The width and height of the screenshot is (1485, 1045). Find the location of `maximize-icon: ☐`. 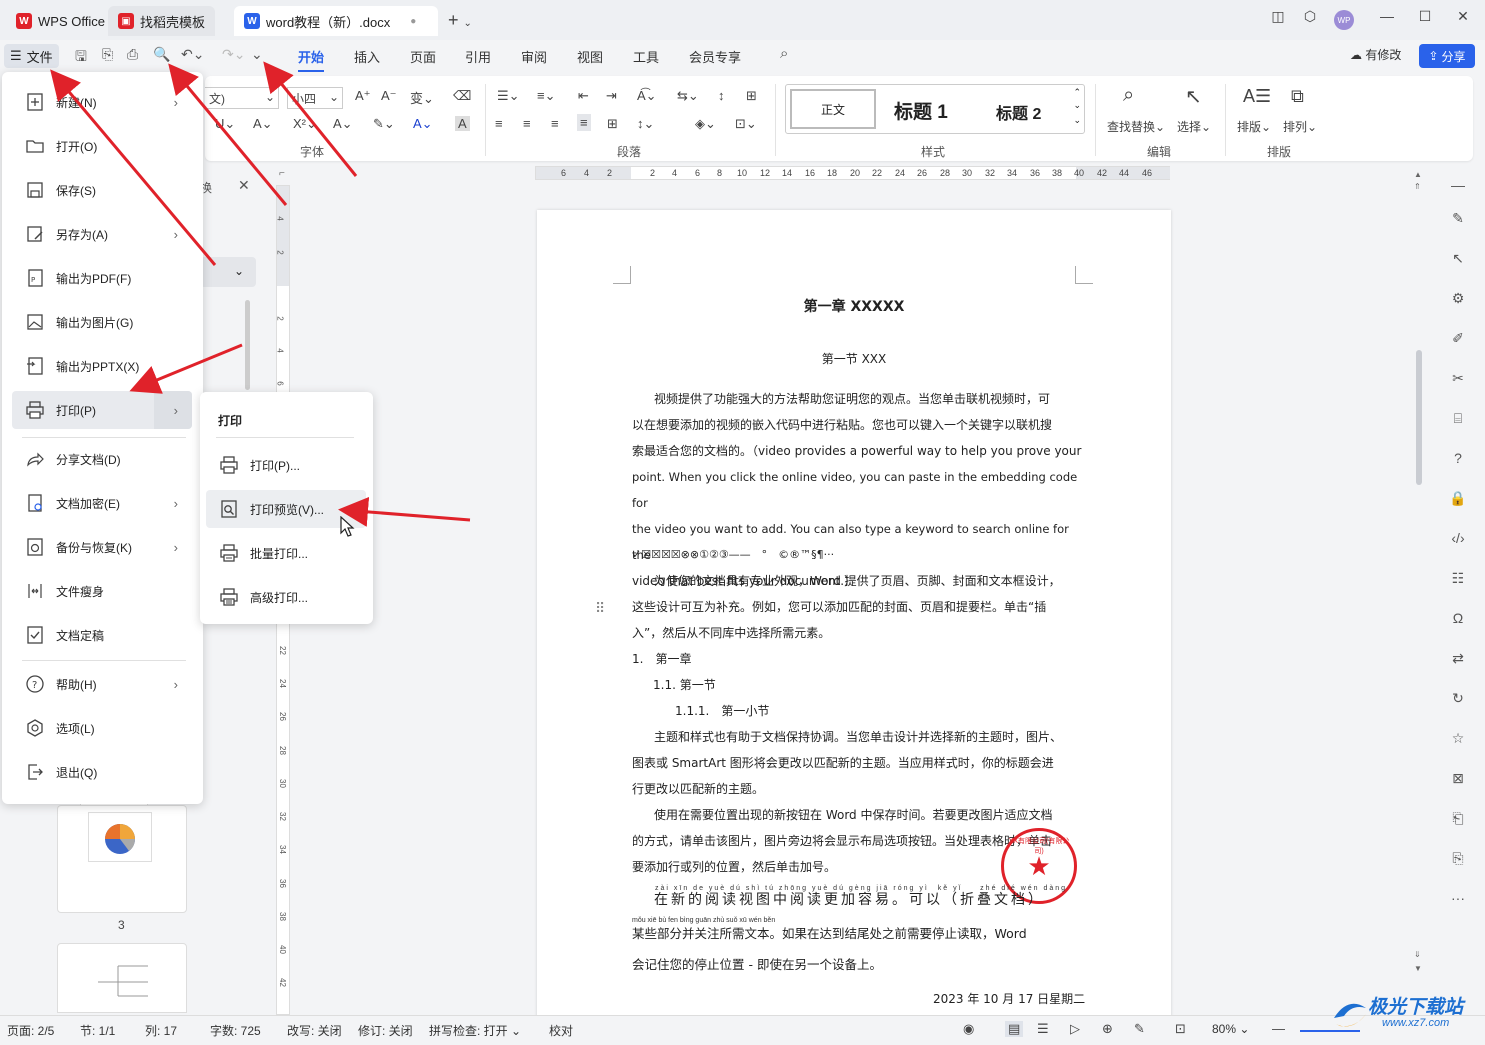

maximize-icon: ☐ is located at coordinates (1425, 16).